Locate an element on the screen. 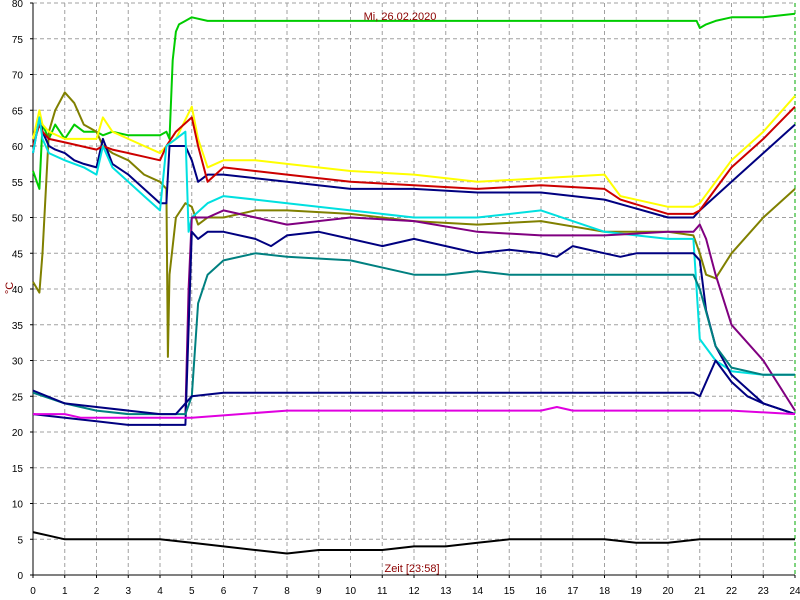 Image resolution: width=800 pixels, height=600 pixels. y-tick-label: 0 is located at coordinates (20, 576).